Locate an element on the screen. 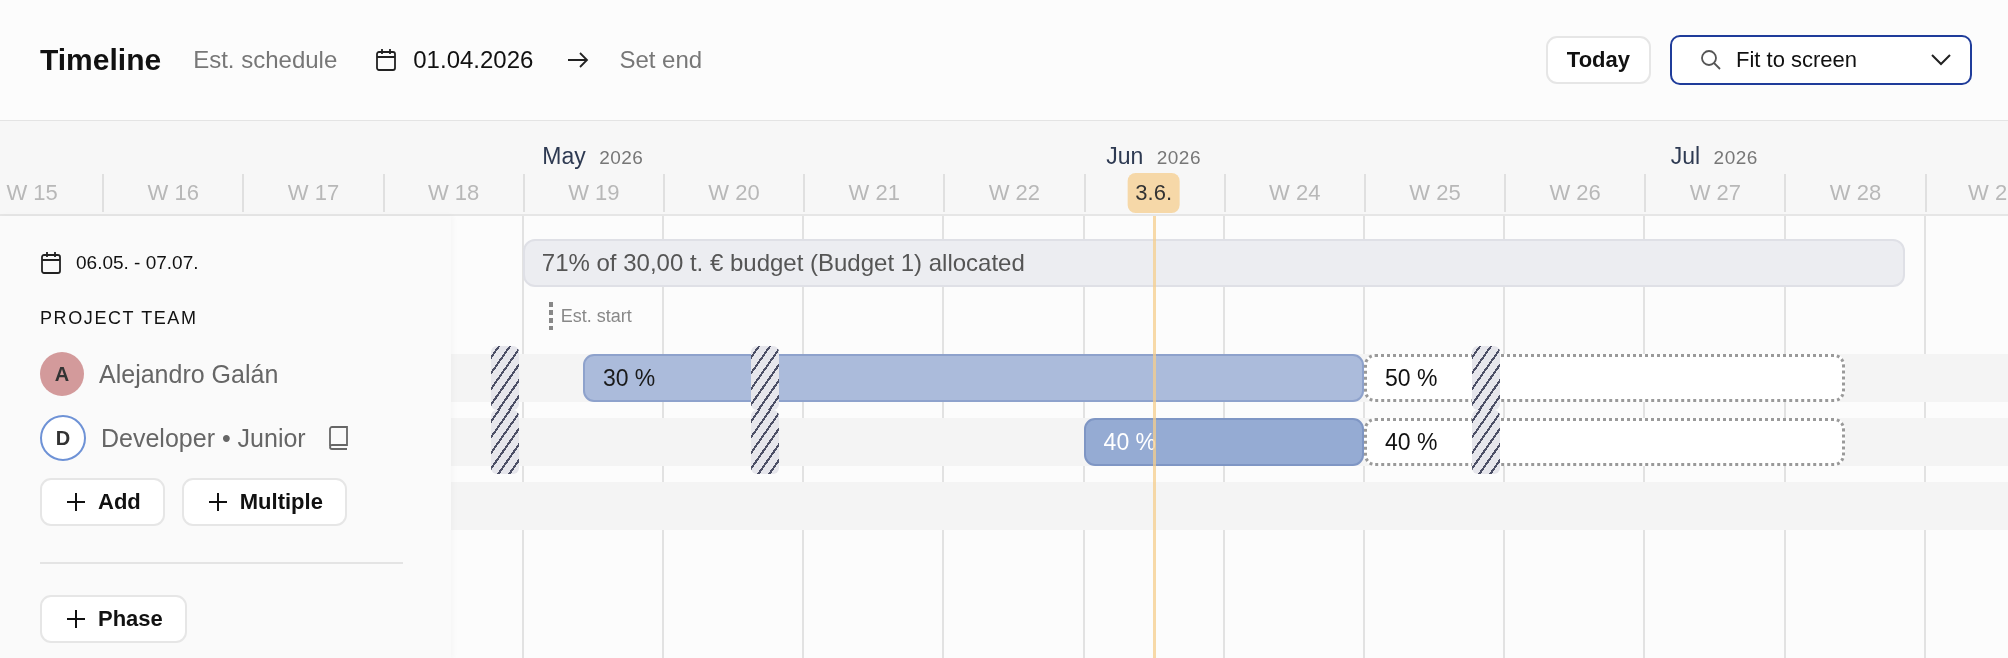  date-range: 06.05. - 07.07. is located at coordinates (137, 263).